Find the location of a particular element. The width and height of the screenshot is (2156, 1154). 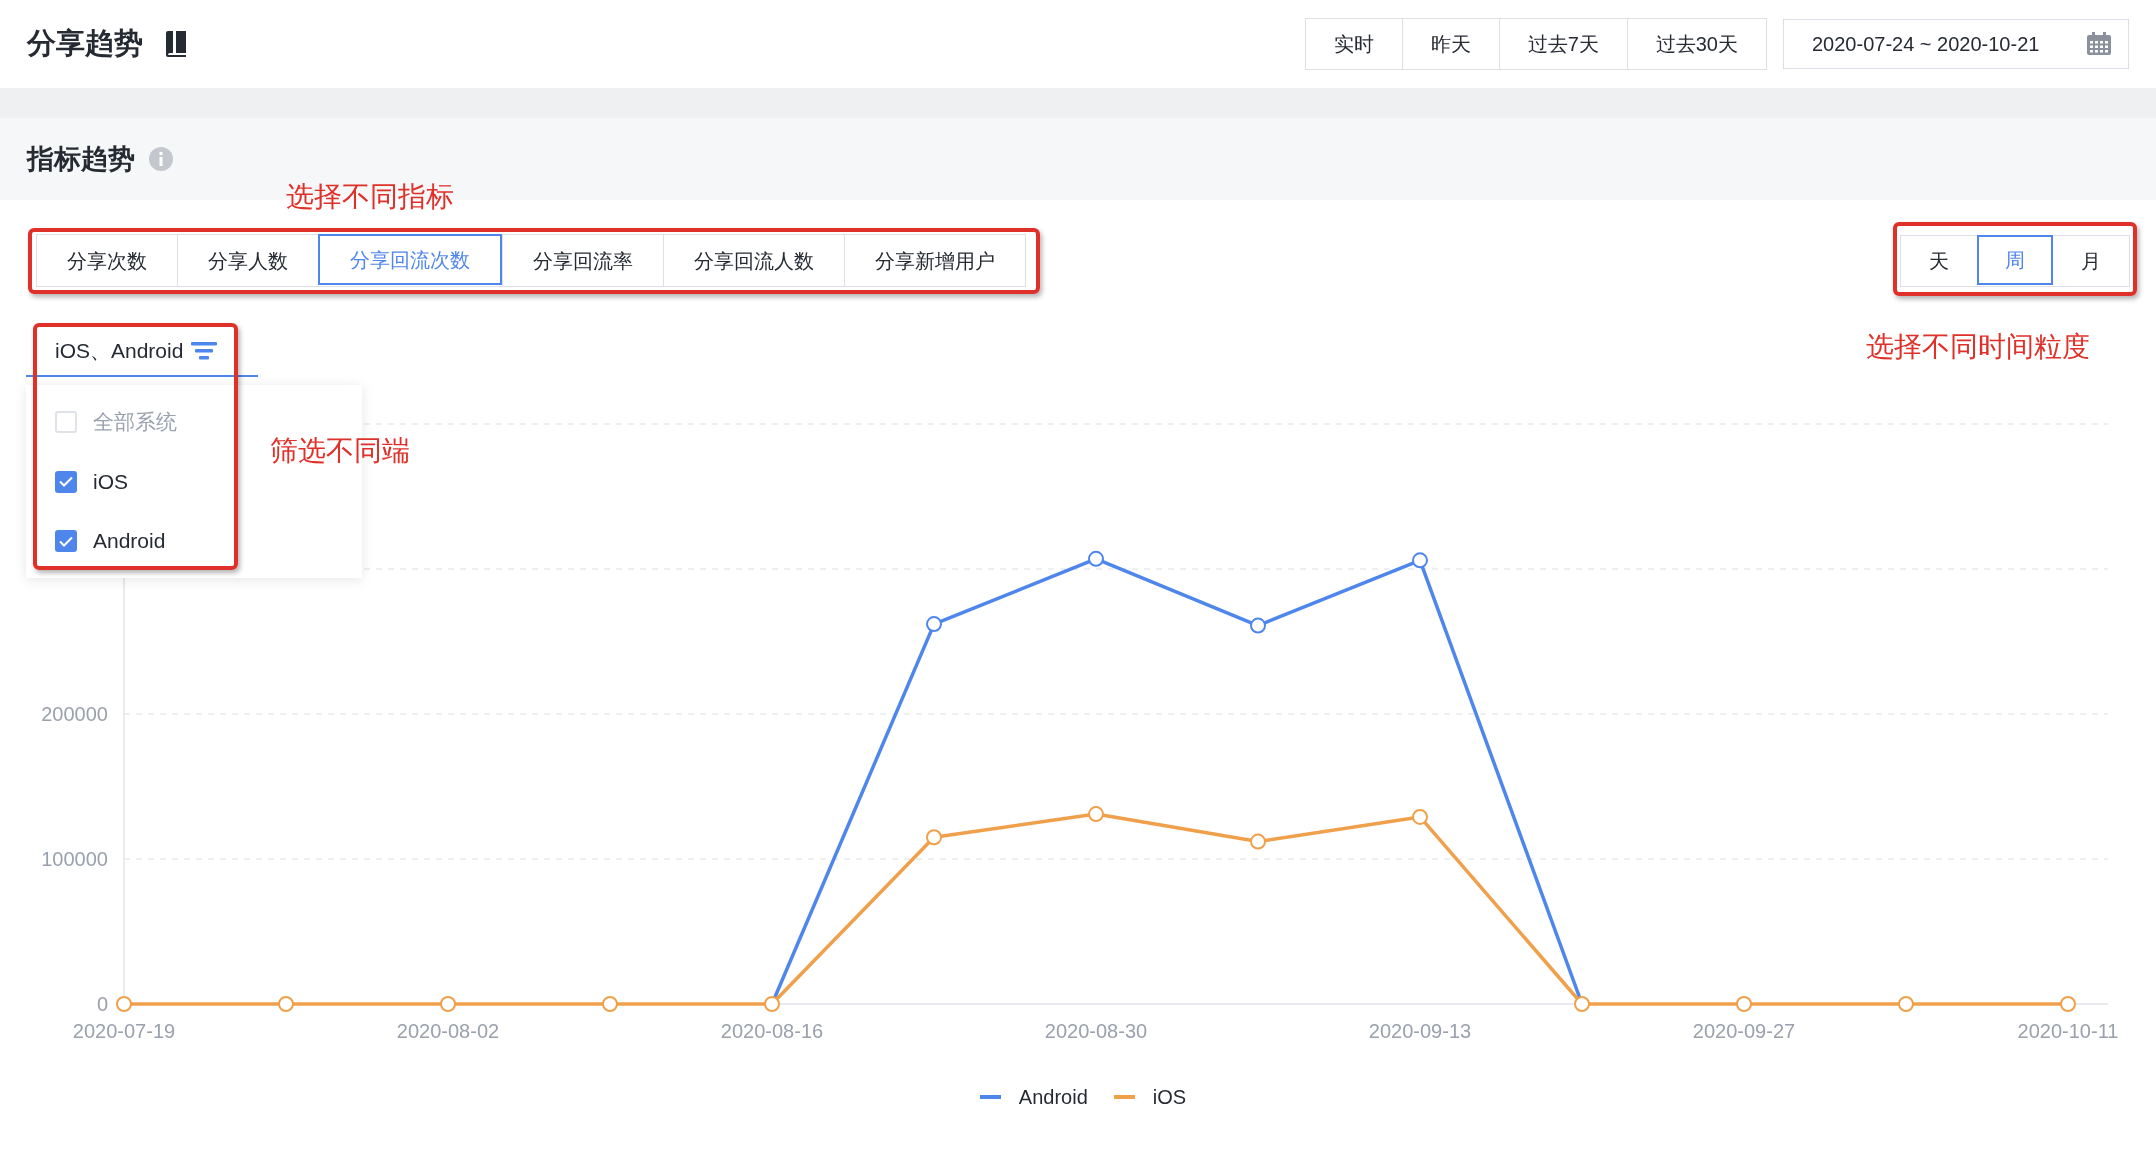

platform-filter: iOS、Android is located at coordinates (142, 352).